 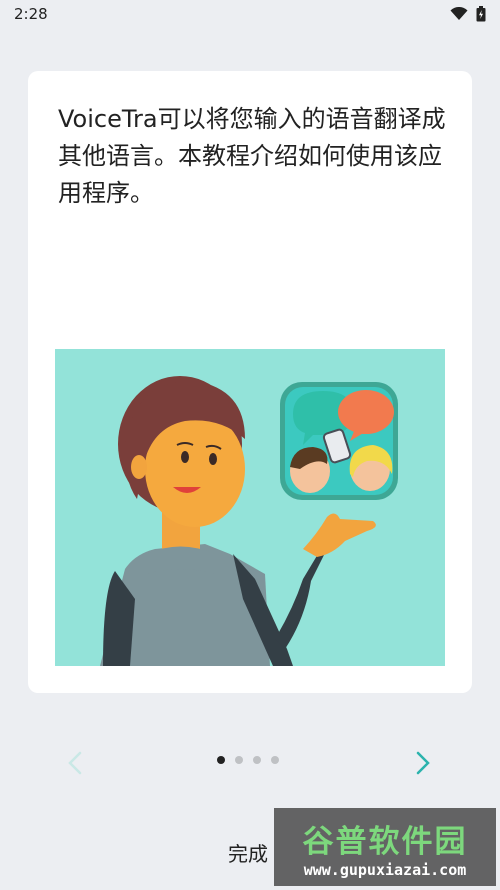 I want to click on status-bar: 2:28, so click(x=250, y=13).